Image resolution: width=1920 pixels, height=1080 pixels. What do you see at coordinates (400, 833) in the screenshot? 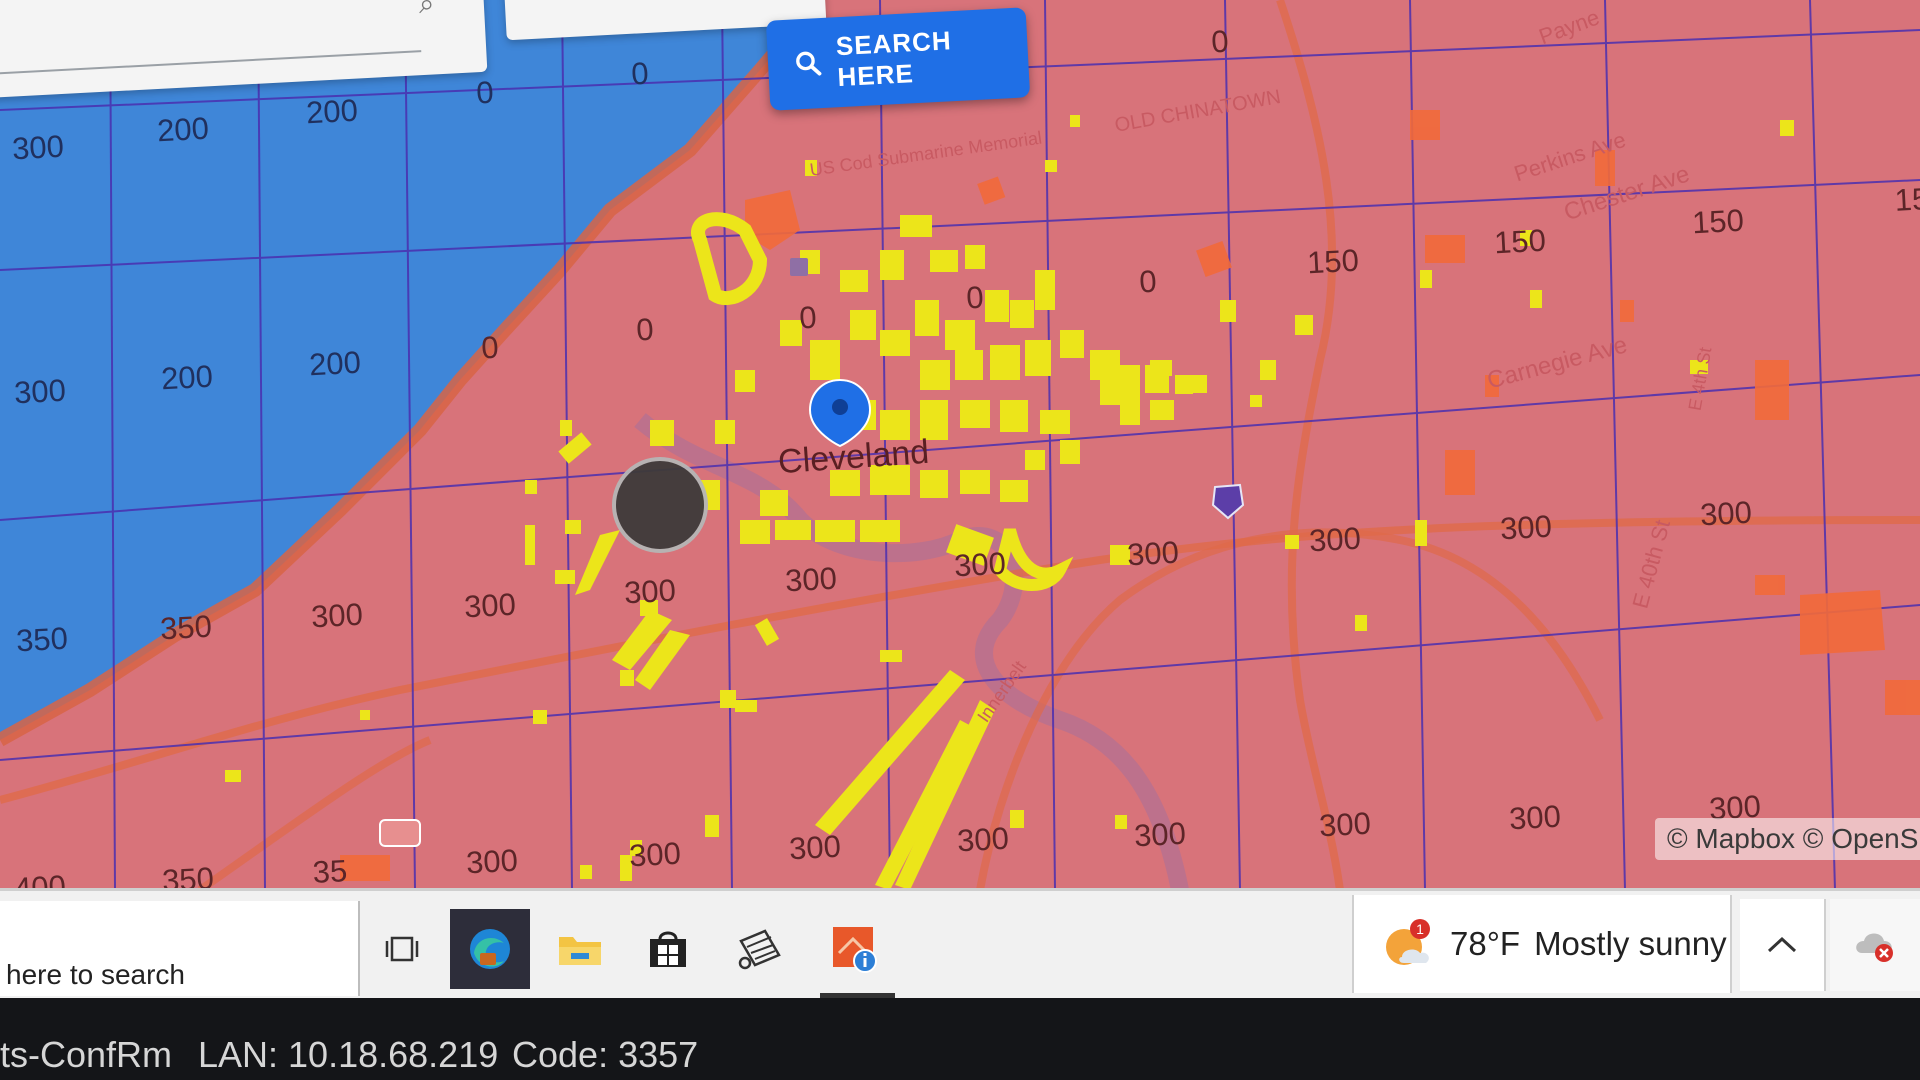
I see `highway-shield-icon` at bounding box center [400, 833].